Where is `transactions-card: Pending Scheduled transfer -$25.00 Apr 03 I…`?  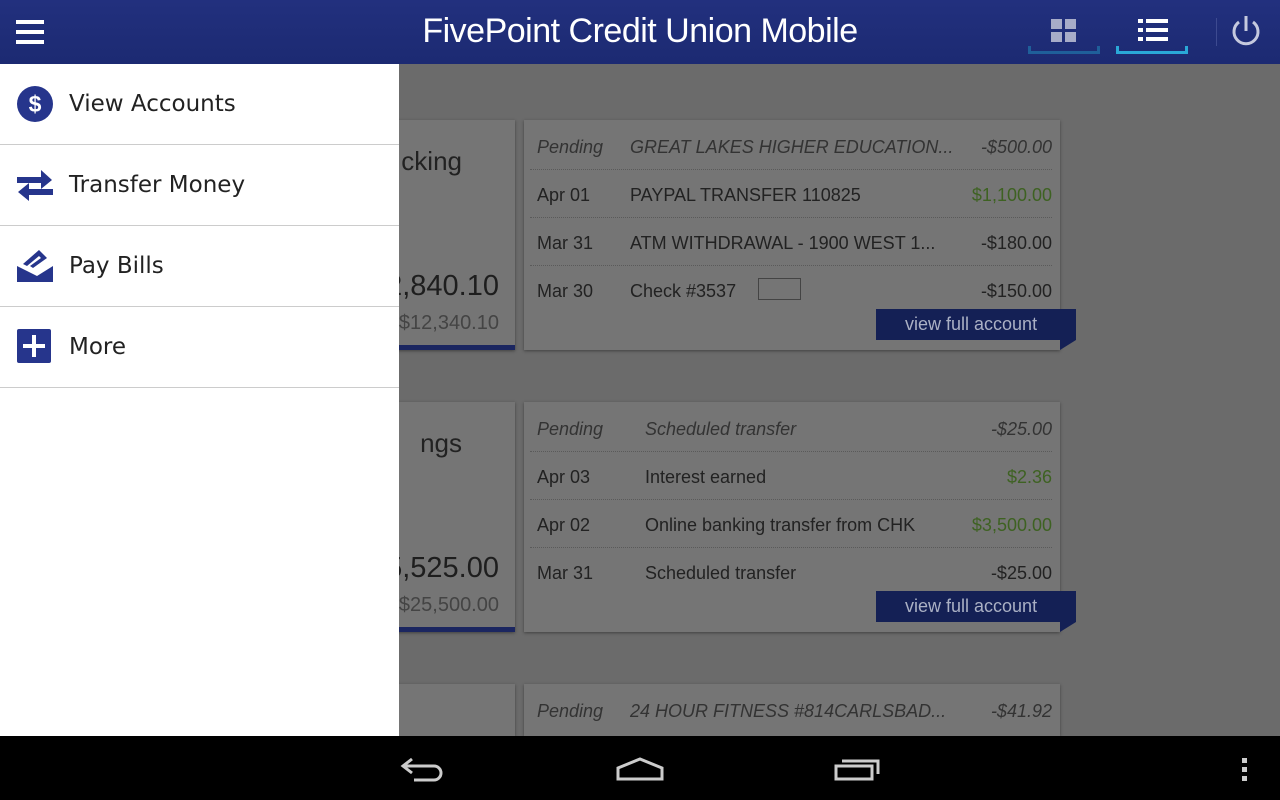
transactions-card: Pending Scheduled transfer -$25.00 Apr 03 I… is located at coordinates (800, 517).